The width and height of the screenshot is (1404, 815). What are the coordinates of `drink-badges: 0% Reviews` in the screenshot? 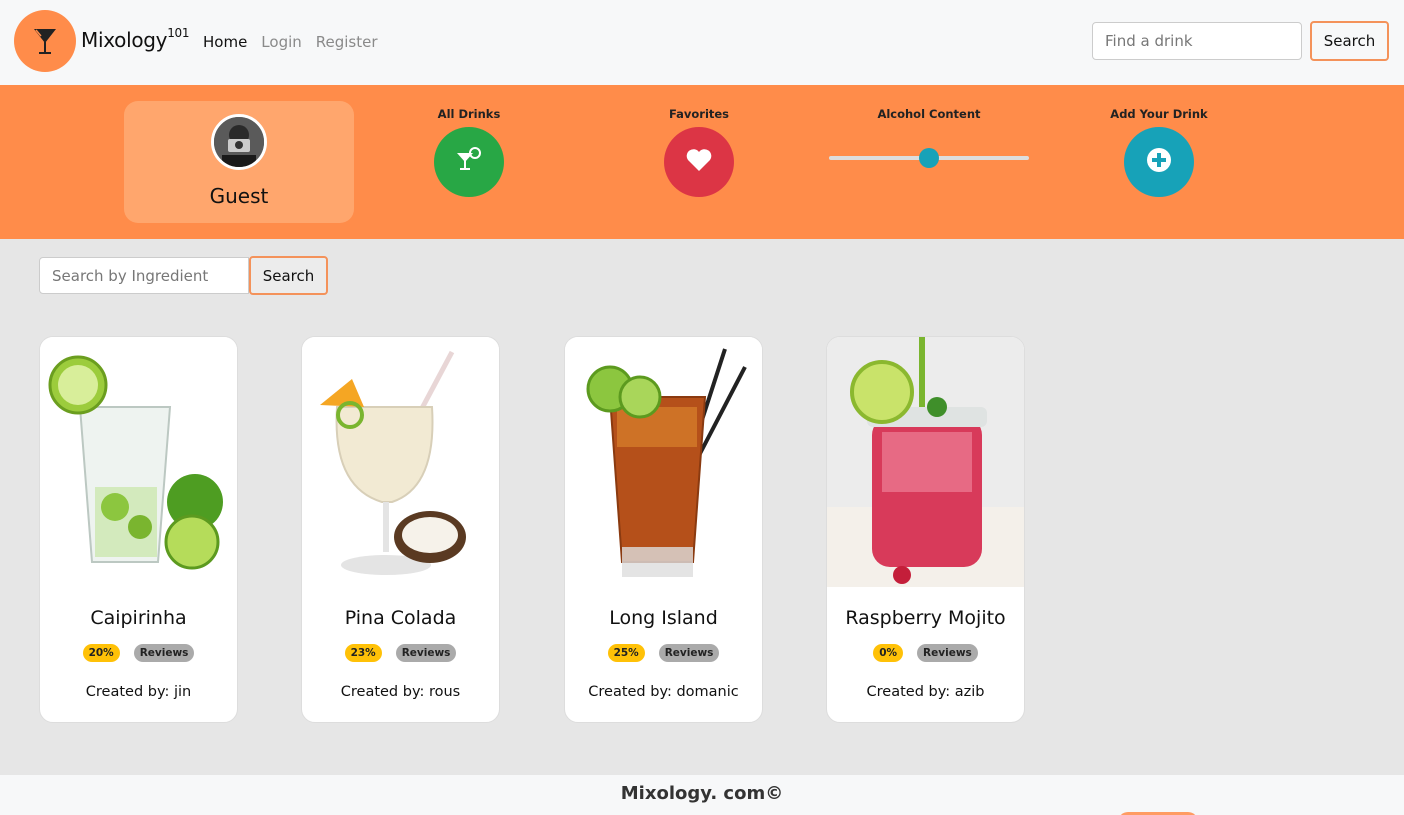 It's located at (925, 653).